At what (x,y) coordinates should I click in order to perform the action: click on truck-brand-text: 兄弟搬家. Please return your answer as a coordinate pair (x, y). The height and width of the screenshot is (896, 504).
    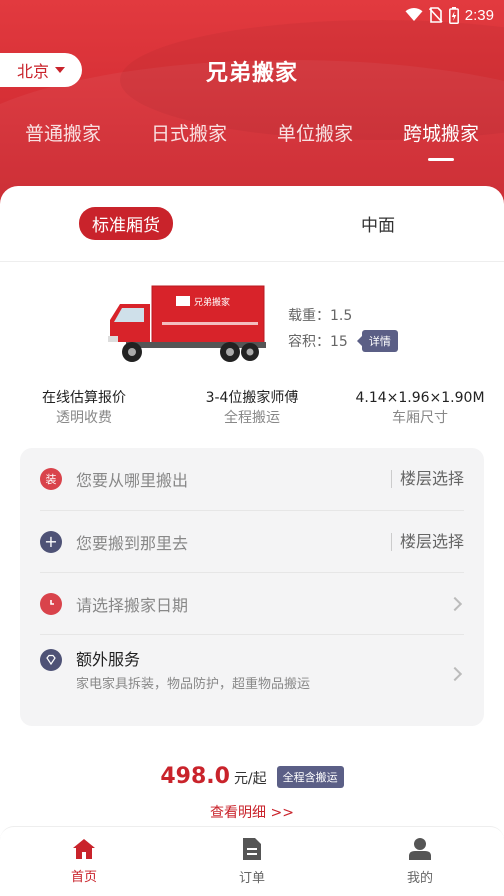
    Looking at the image, I should click on (212, 302).